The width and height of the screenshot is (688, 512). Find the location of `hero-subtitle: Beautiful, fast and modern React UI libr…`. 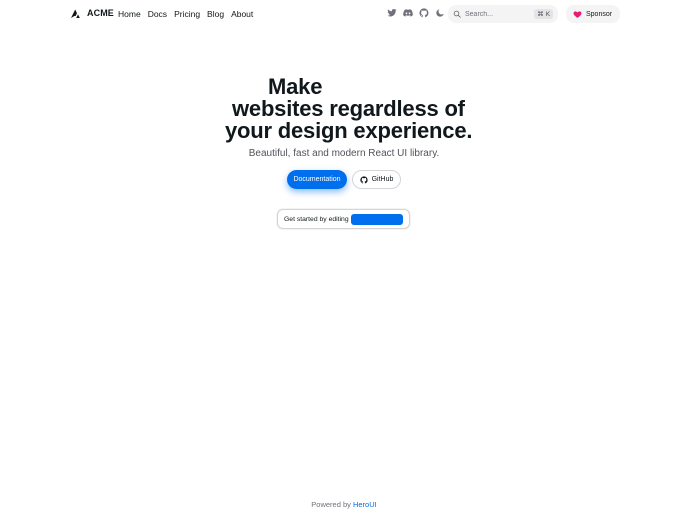

hero-subtitle: Beautiful, fast and modern React UI libr… is located at coordinates (344, 153).